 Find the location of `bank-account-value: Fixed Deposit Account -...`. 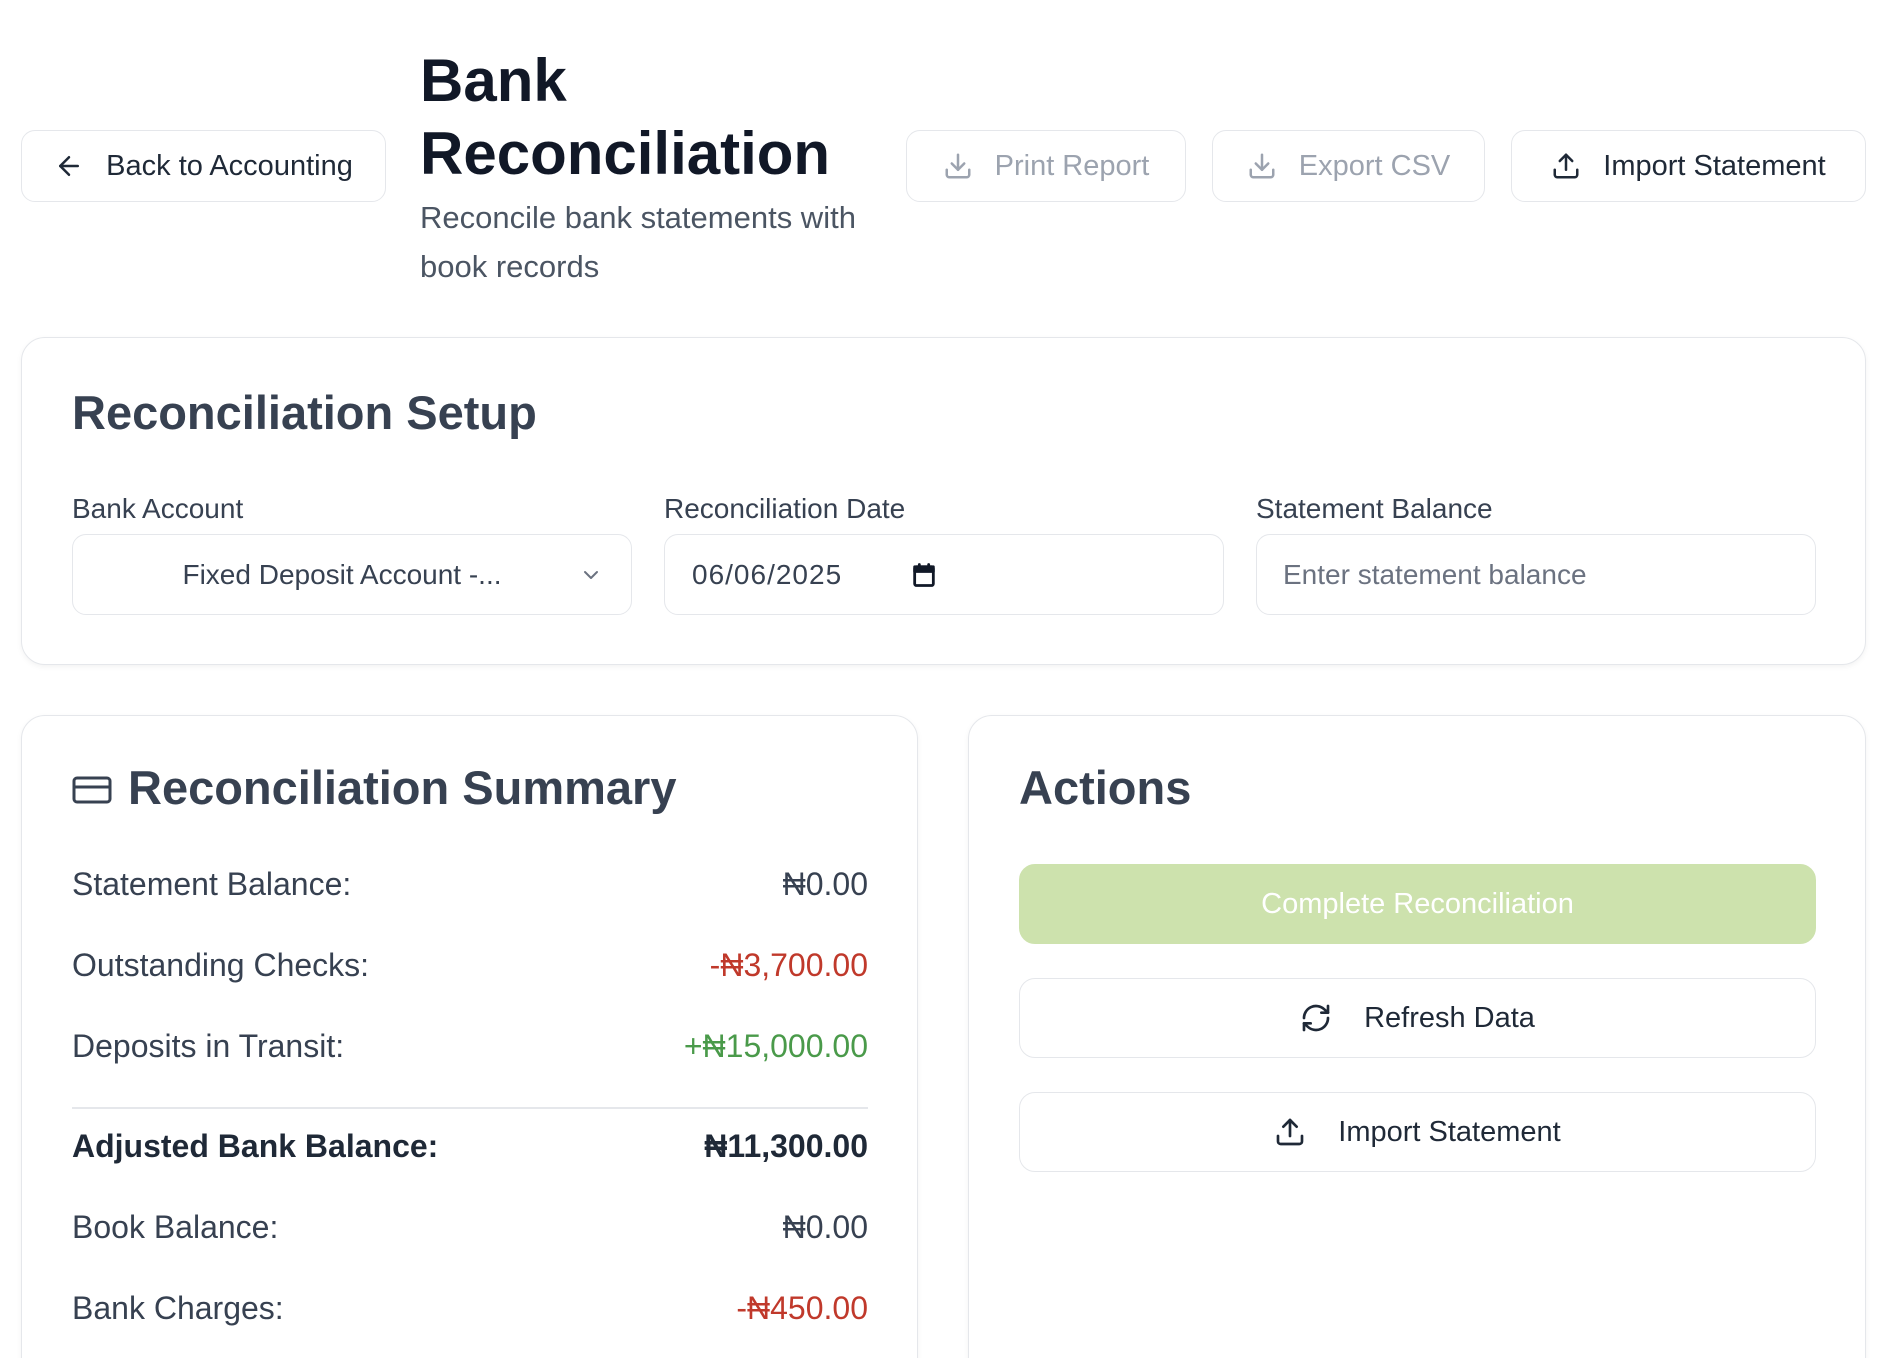

bank-account-value: Fixed Deposit Account -... is located at coordinates (342, 574).